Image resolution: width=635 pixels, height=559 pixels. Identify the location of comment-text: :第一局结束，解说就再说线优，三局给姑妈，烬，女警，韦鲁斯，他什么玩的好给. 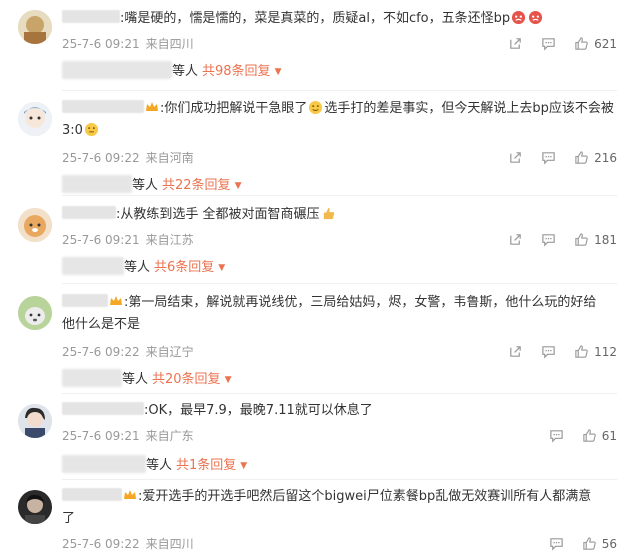
(360, 302).